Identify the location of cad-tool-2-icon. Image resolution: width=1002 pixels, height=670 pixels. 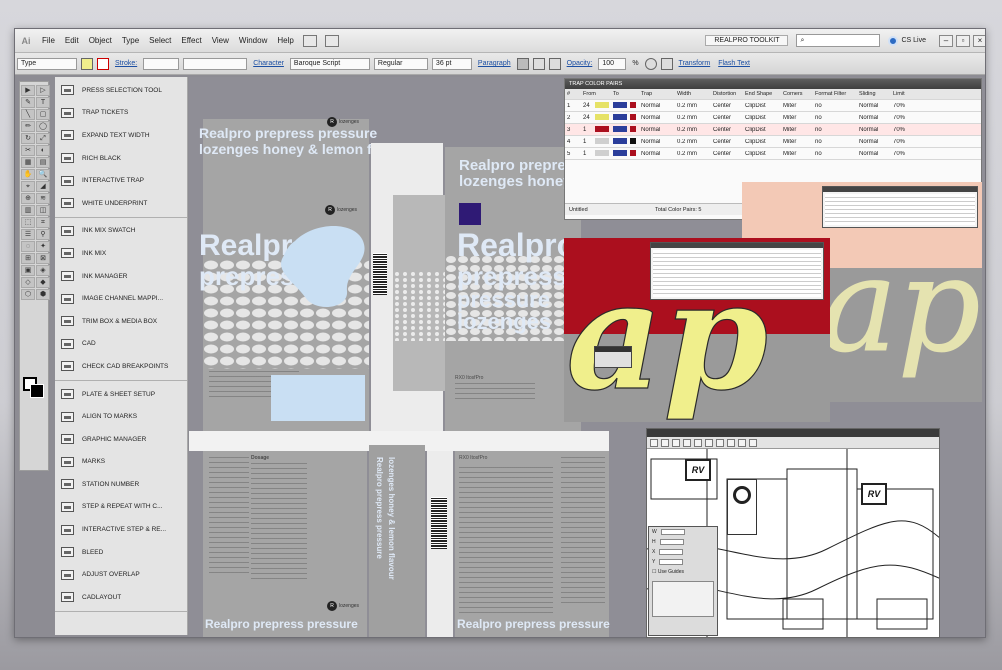
(665, 442).